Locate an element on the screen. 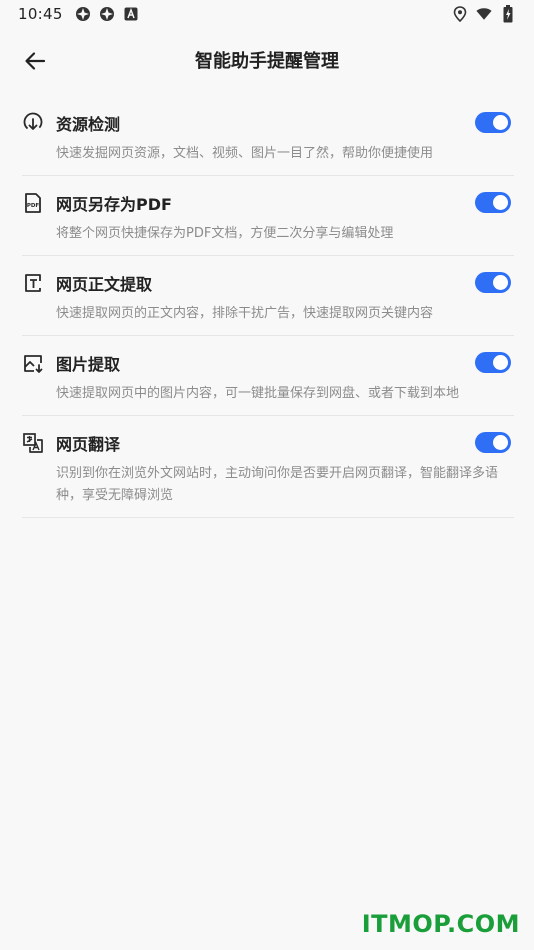  feature-description: 将整个网页快捷保存为PDF文档，方便二次分享与编辑处理 is located at coordinates (225, 233).